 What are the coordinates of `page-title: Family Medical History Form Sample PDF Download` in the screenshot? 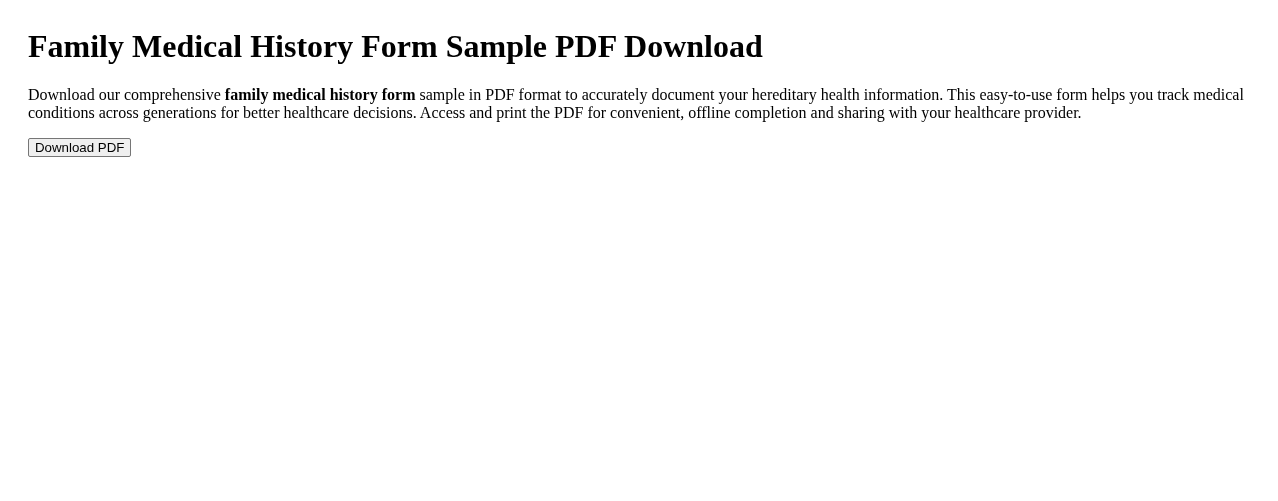 It's located at (396, 46).